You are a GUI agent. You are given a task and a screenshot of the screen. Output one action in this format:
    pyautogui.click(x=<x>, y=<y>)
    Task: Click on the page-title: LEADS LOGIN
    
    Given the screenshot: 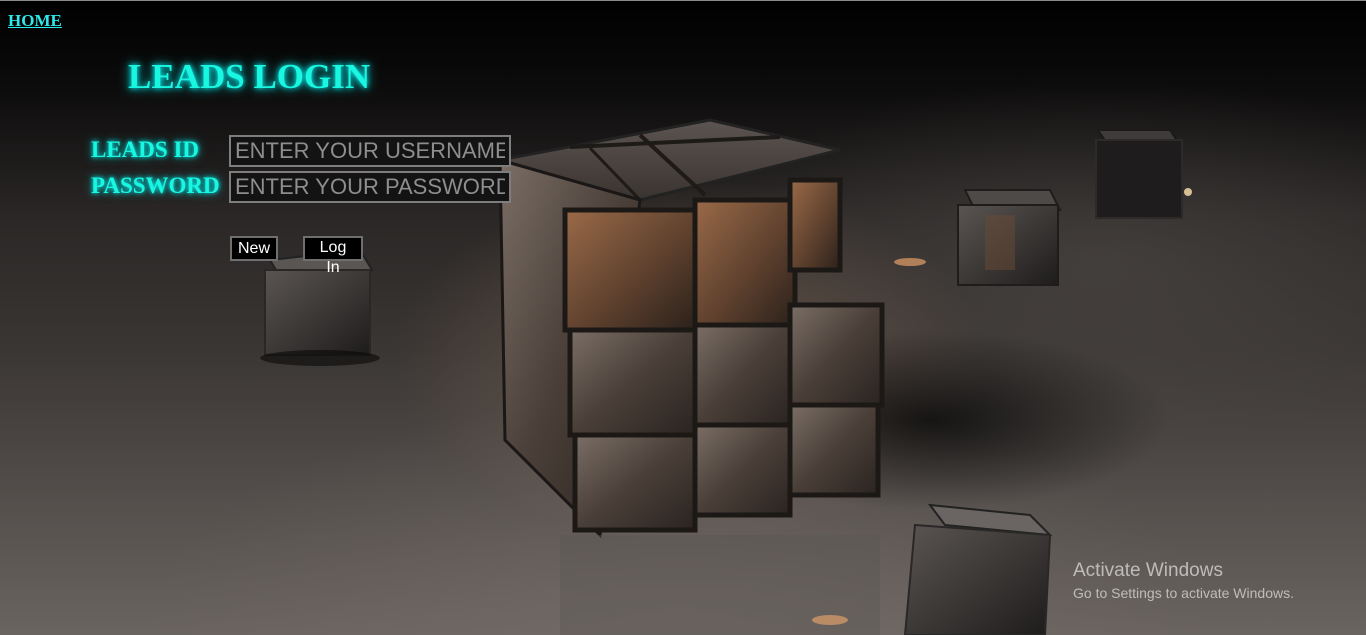 What is the action you would take?
    pyautogui.click(x=249, y=76)
    